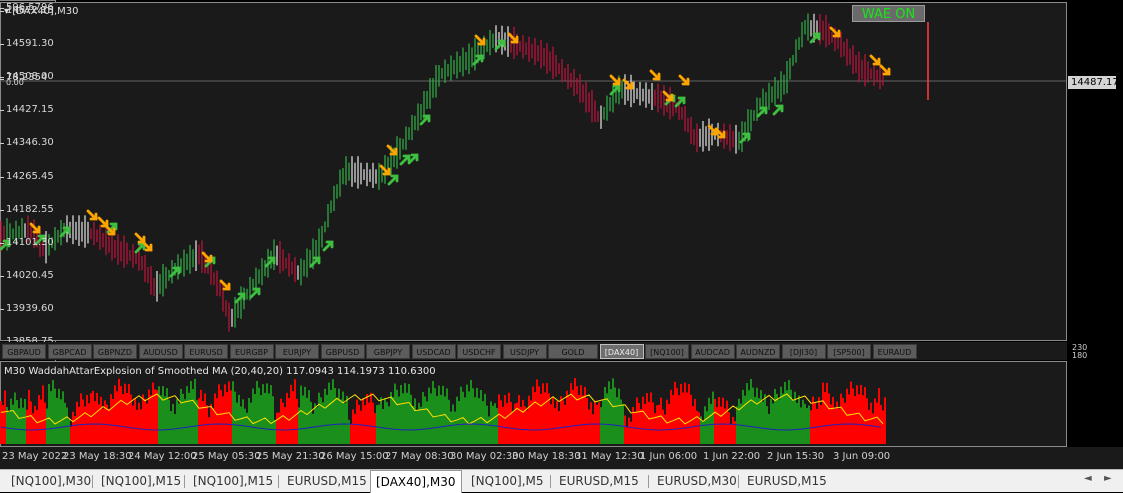  What do you see at coordinates (1088, 478) in the screenshot?
I see `tab-scroll-left-icon: ◄` at bounding box center [1088, 478].